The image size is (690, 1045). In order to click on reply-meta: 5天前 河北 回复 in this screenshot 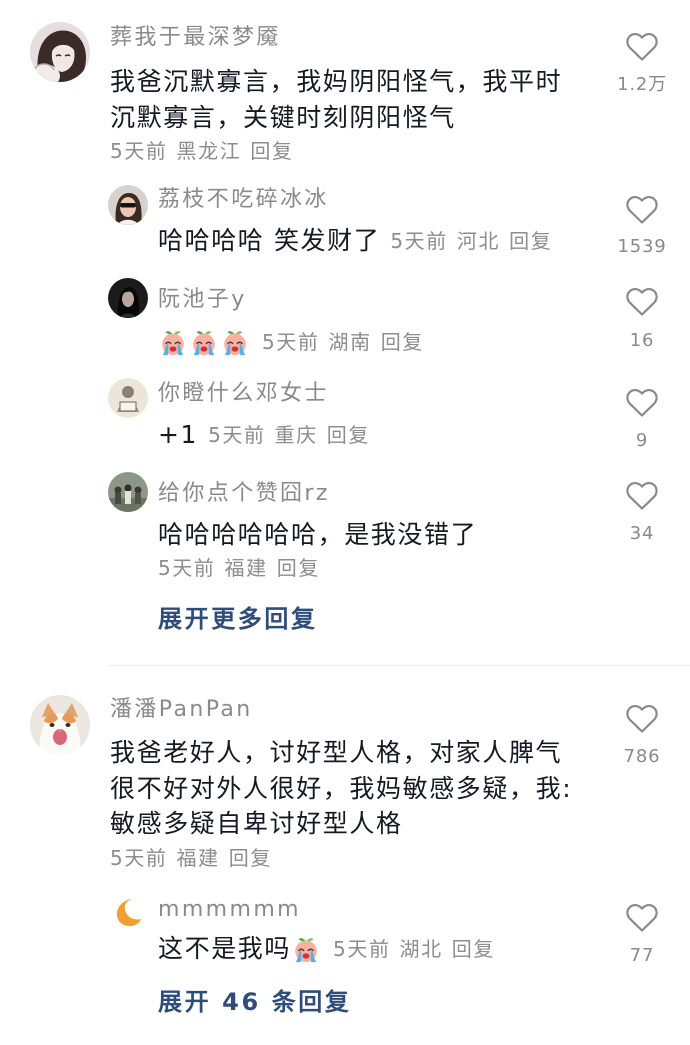, I will do `click(471, 241)`.